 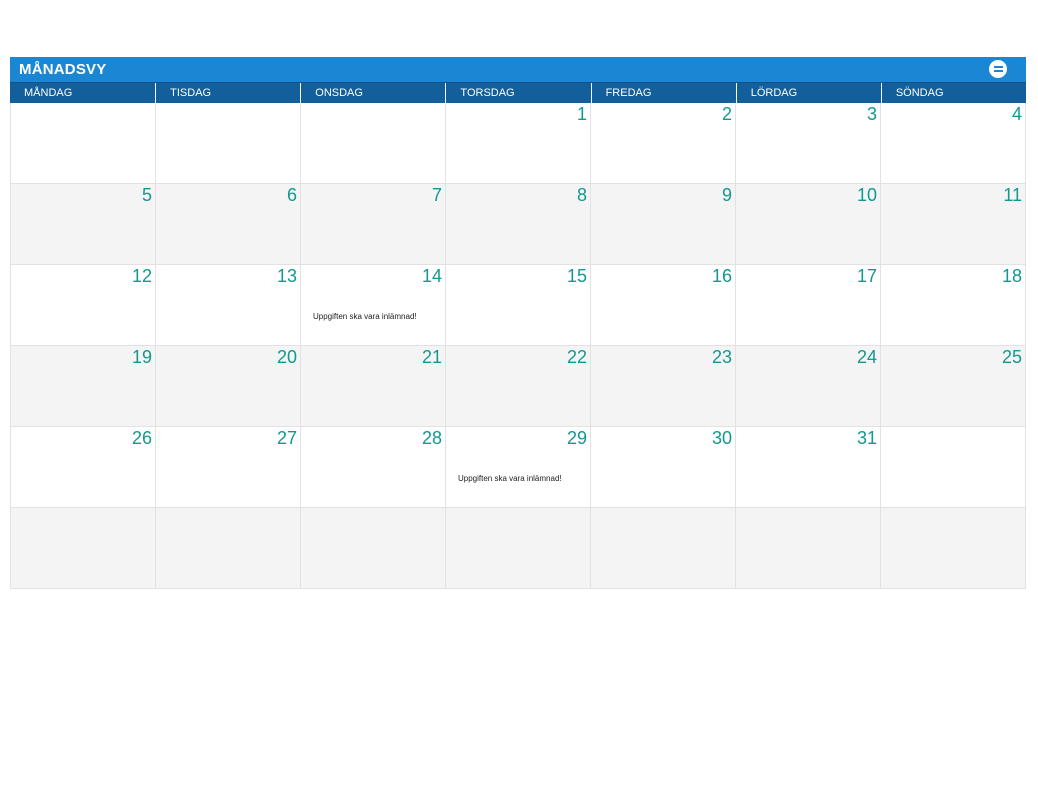 What do you see at coordinates (431, 438) in the screenshot?
I see `day-number: 28` at bounding box center [431, 438].